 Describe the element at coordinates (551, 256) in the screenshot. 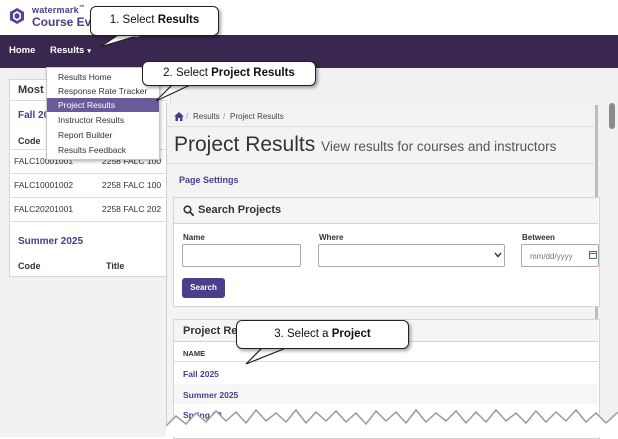

I see `date-placeholder: mm/dd/yyyy` at that location.